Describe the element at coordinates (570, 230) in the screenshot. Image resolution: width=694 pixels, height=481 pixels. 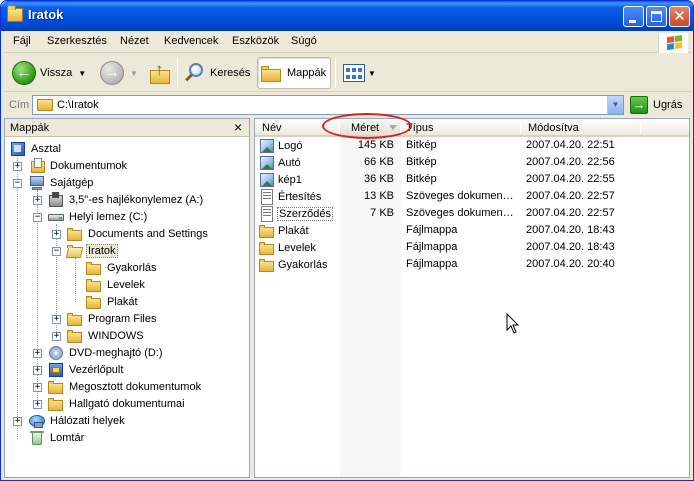
I see `file-modified: 2007.04.20. 18:43` at that location.